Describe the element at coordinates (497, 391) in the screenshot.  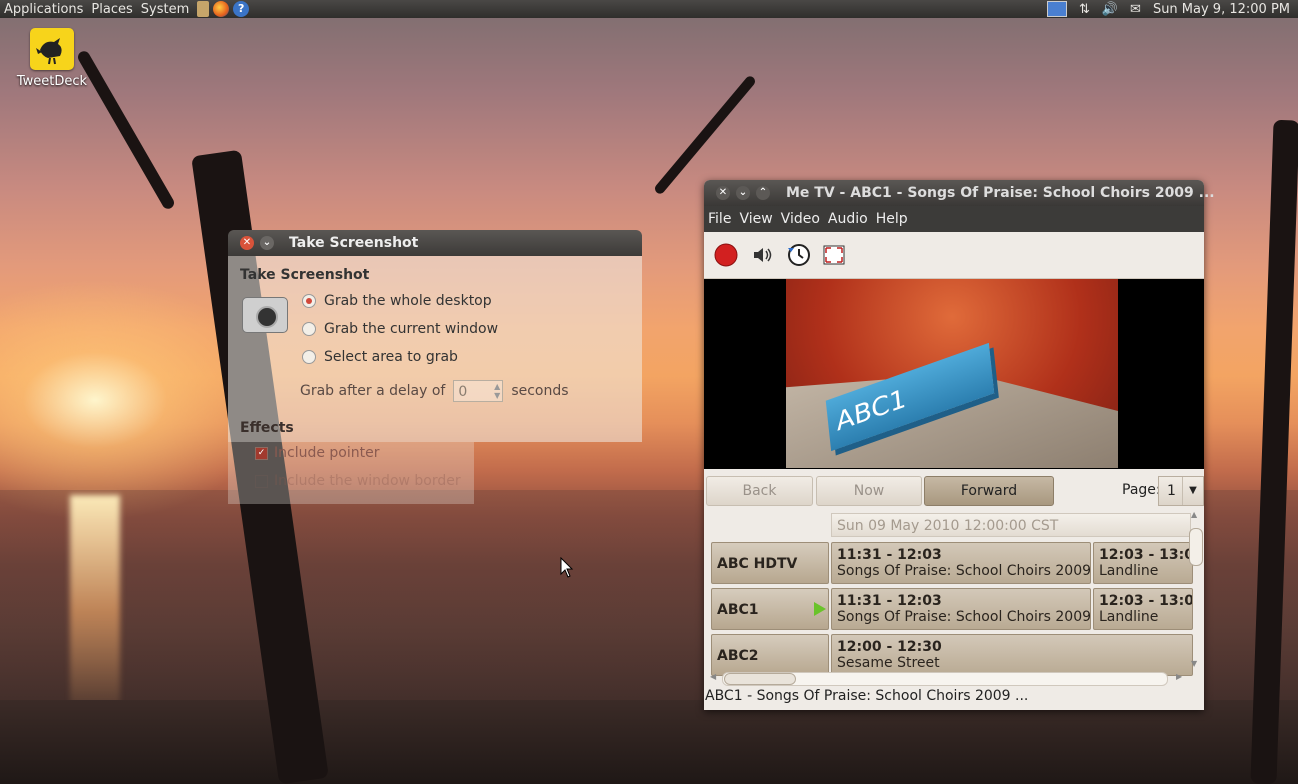
I see `spinner-arrows-icon: ▲ ▼` at that location.